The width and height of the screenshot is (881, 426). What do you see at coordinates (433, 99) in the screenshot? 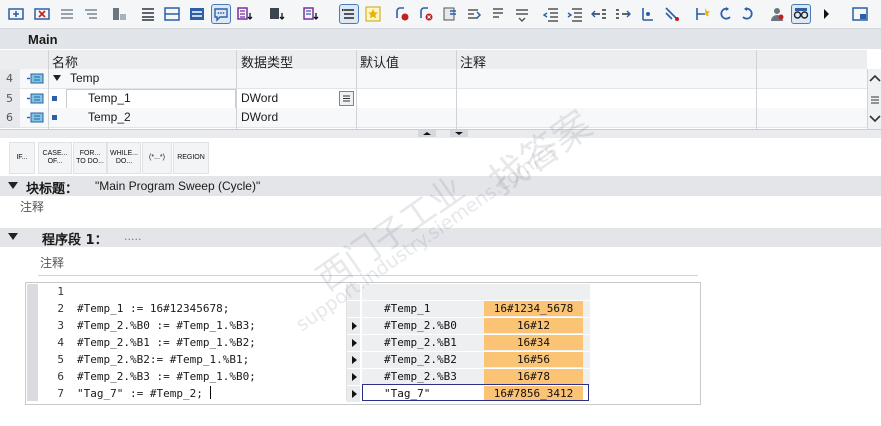
I see `table-row: 5 Temp_1 DWord` at bounding box center [433, 99].